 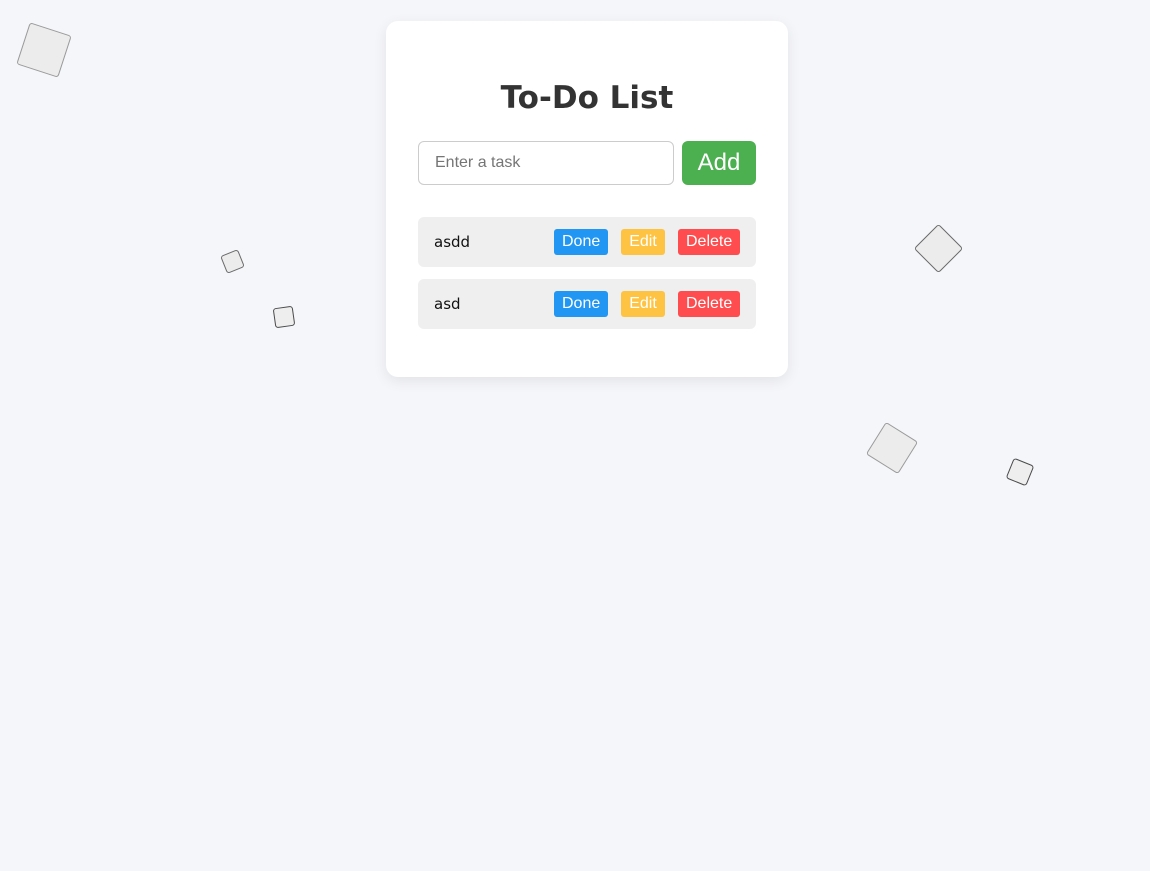 What do you see at coordinates (452, 242) in the screenshot?
I see `task-text: asdd` at bounding box center [452, 242].